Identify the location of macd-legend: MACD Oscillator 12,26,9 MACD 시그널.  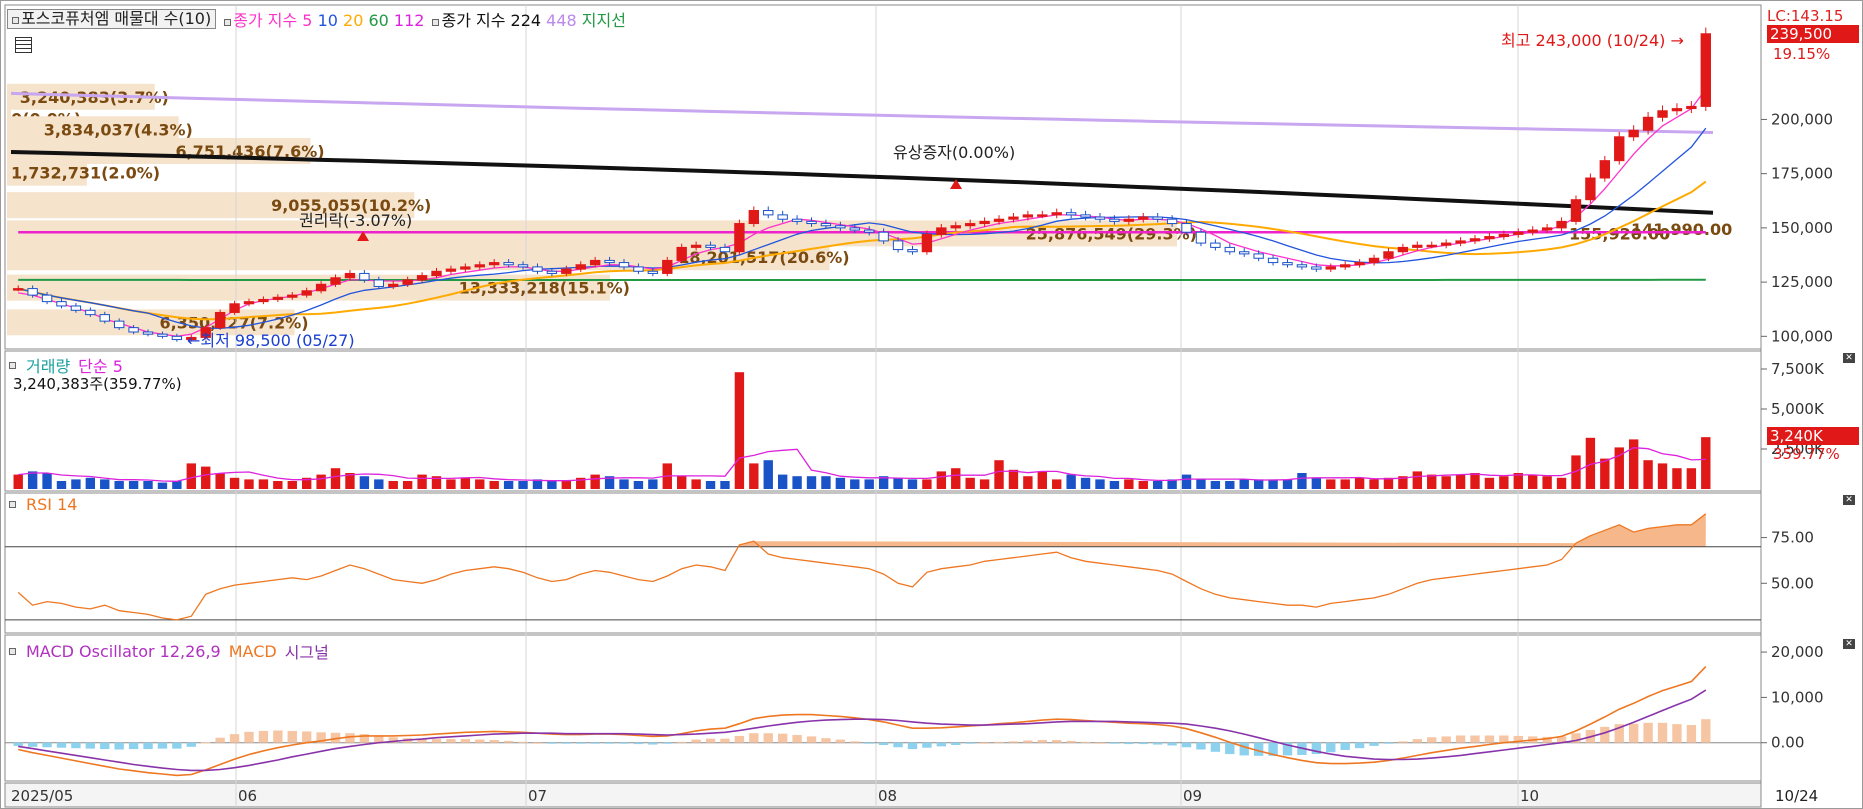
(169, 651).